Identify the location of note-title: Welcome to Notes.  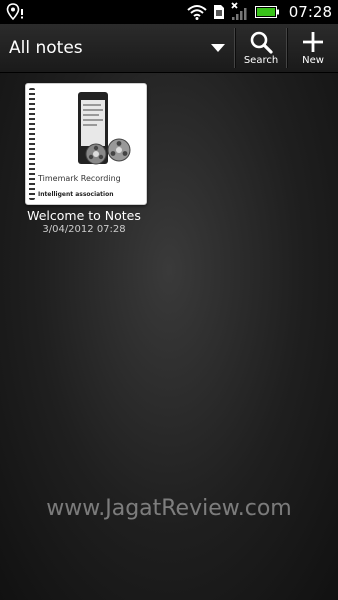
(84, 215).